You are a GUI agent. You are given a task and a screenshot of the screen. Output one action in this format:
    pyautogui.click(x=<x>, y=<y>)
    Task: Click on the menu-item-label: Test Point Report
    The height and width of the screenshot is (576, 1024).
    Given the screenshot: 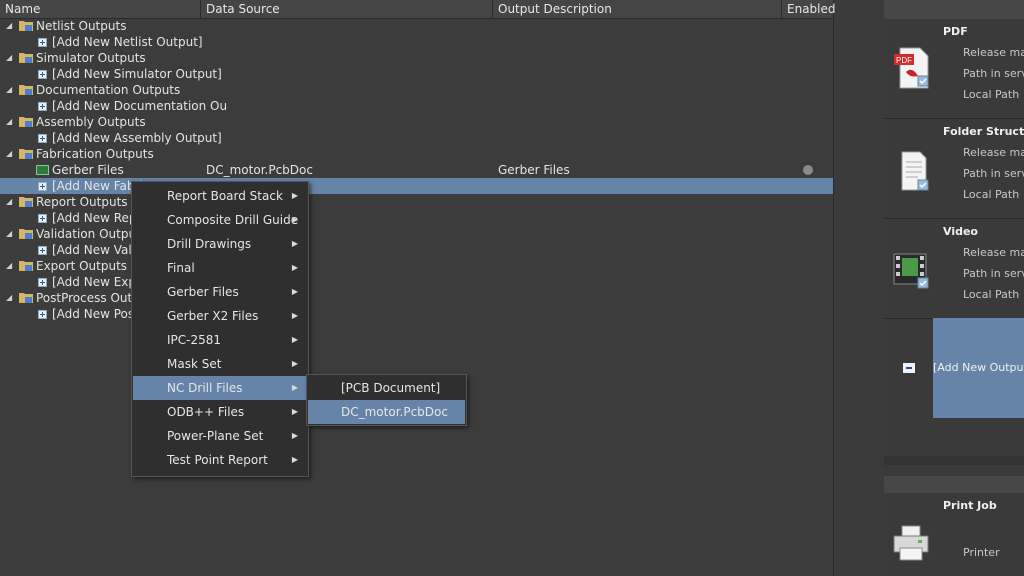 What is the action you would take?
    pyautogui.click(x=217, y=460)
    